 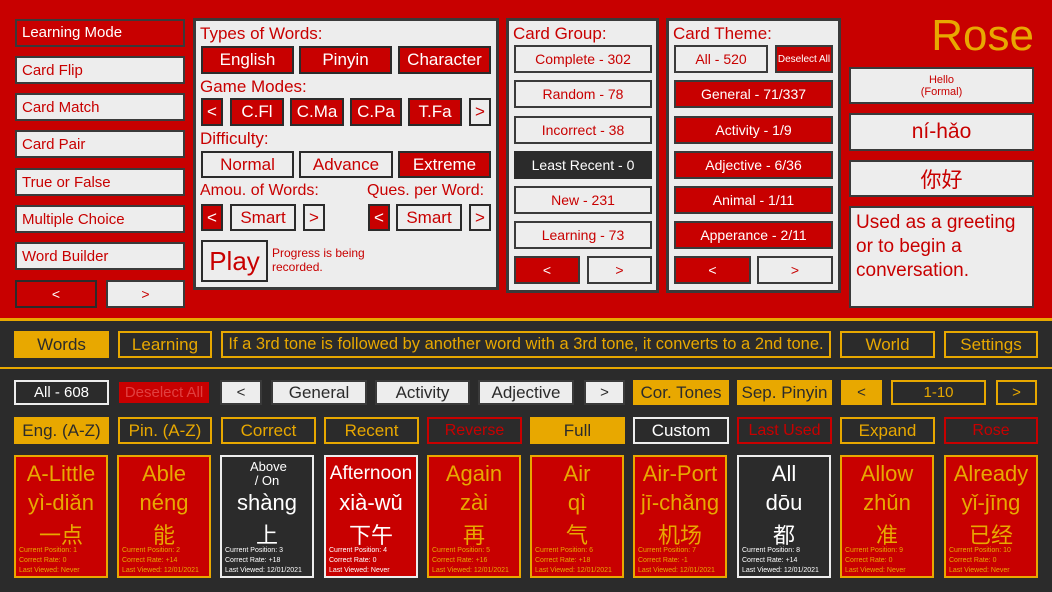 I want to click on group-incorrect: Incorrect - 38, so click(x=583, y=130).